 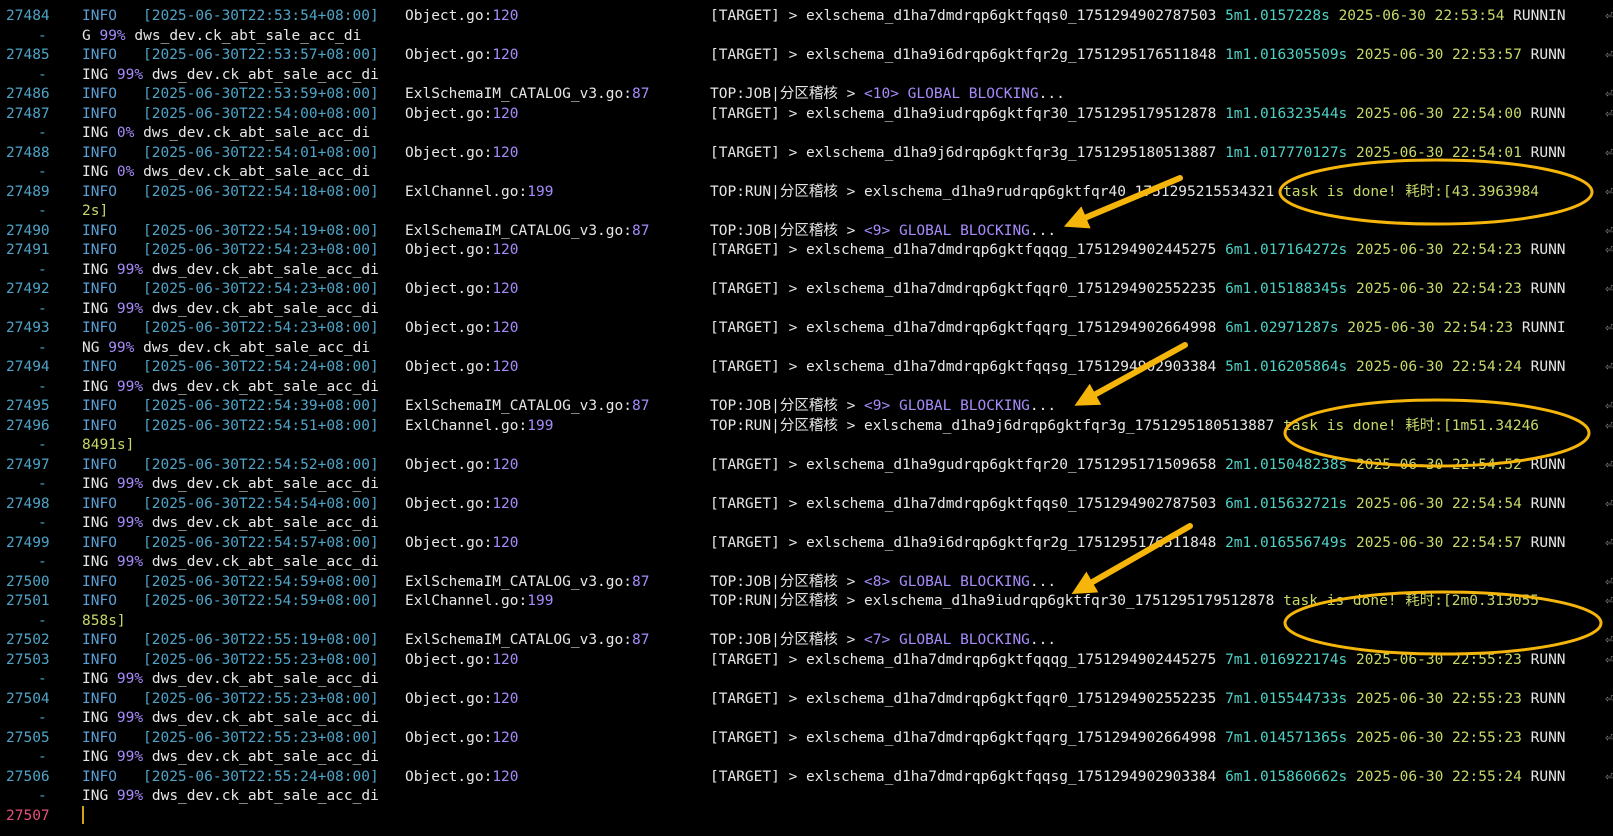 I want to click on message-part: 1m1.017770127s, so click(x=1286, y=152).